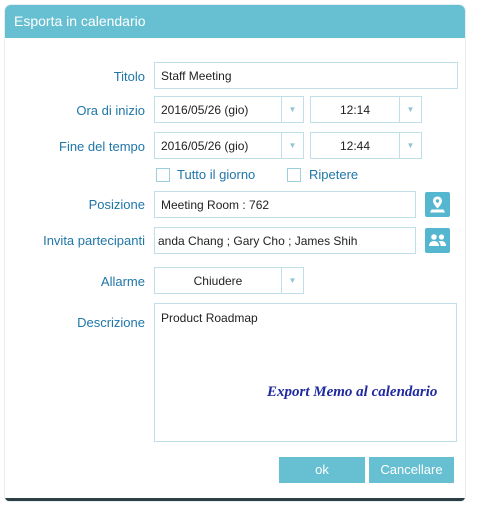 The height and width of the screenshot is (506, 500). I want to click on tutto-giorno-checkbox, so click(163, 175).